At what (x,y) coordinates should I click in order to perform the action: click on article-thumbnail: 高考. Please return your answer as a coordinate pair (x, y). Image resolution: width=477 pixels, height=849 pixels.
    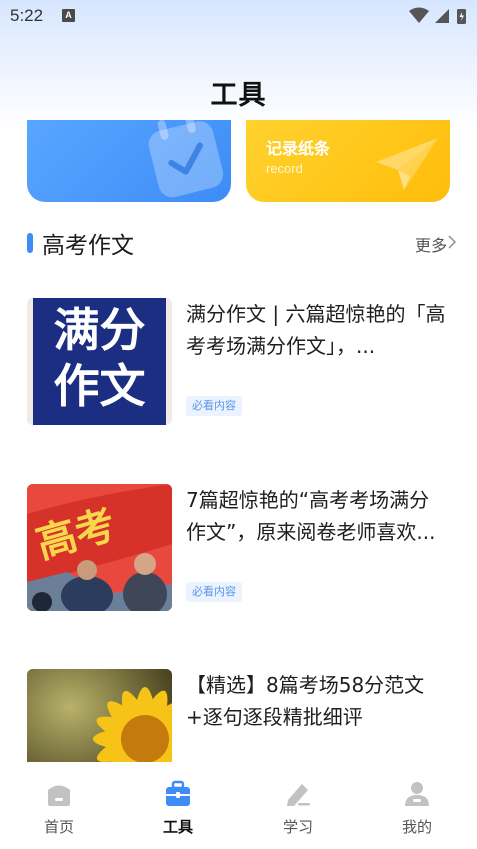
    Looking at the image, I should click on (99, 547).